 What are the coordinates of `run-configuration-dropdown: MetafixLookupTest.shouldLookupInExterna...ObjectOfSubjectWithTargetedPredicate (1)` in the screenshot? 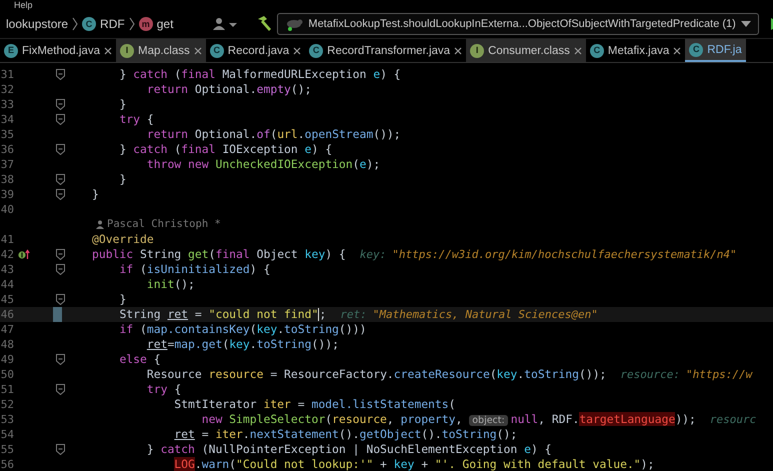 It's located at (518, 24).